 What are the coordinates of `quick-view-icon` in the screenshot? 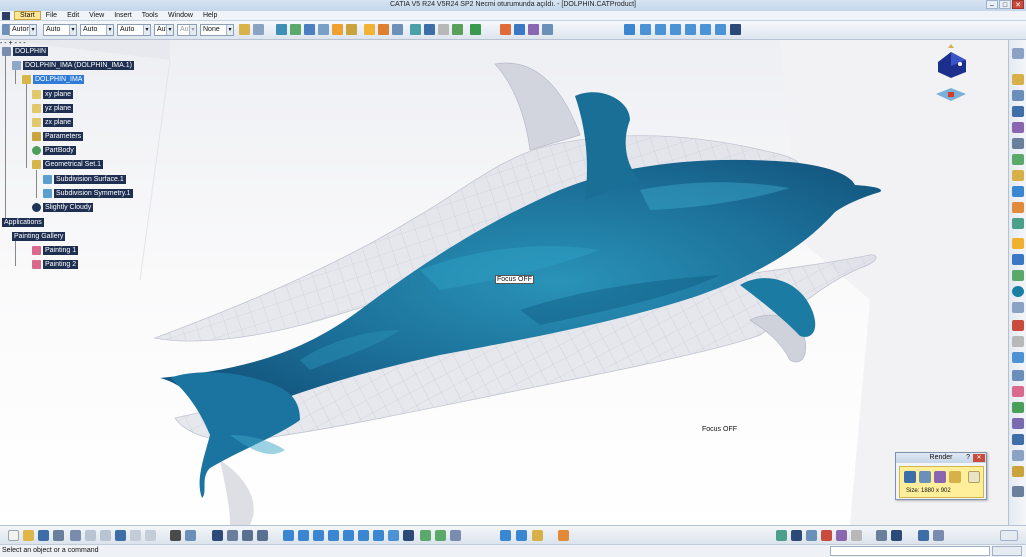 It's located at (393, 535).